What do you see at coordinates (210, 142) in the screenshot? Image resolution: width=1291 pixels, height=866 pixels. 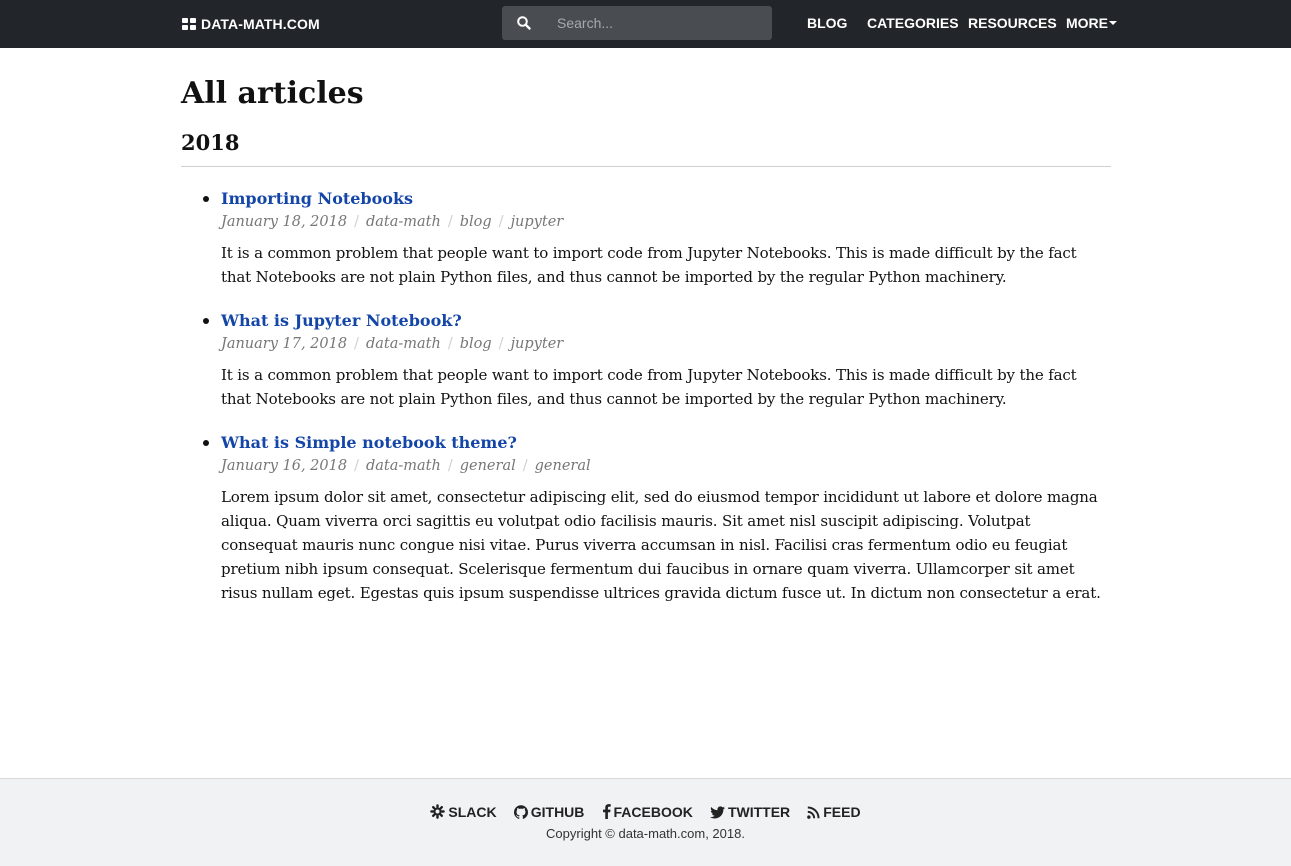 I see `year-heading: 2018` at bounding box center [210, 142].